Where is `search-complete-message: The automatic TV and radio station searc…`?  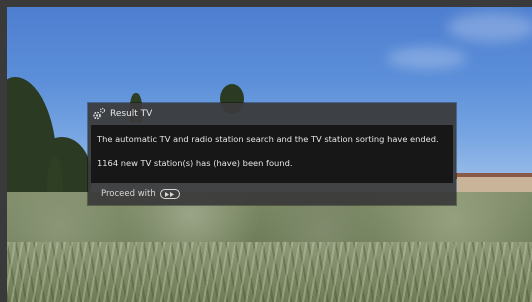
search-complete-message: The automatic TV and radio station searc… is located at coordinates (268, 139).